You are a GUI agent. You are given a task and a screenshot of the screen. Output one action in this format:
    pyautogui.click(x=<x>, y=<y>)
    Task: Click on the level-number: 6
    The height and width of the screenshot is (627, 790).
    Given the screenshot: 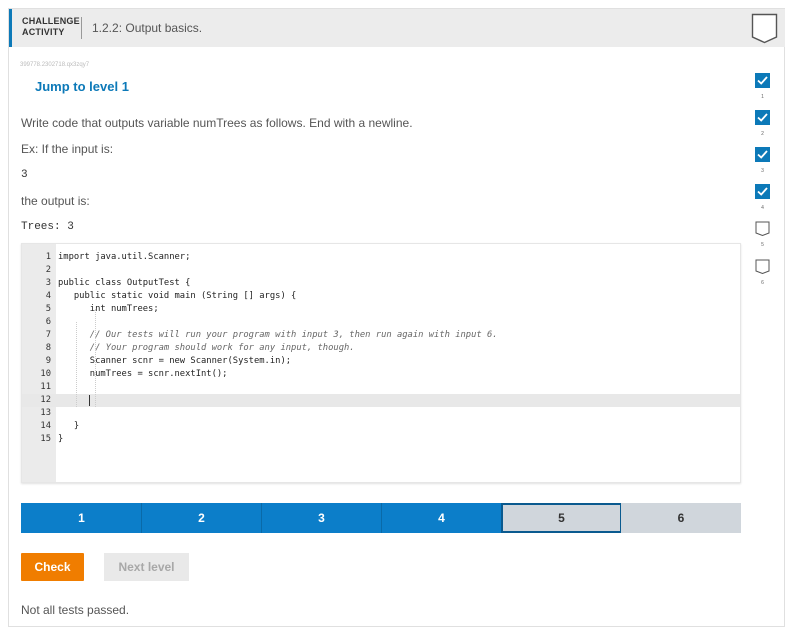 What is the action you would take?
    pyautogui.click(x=762, y=283)
    